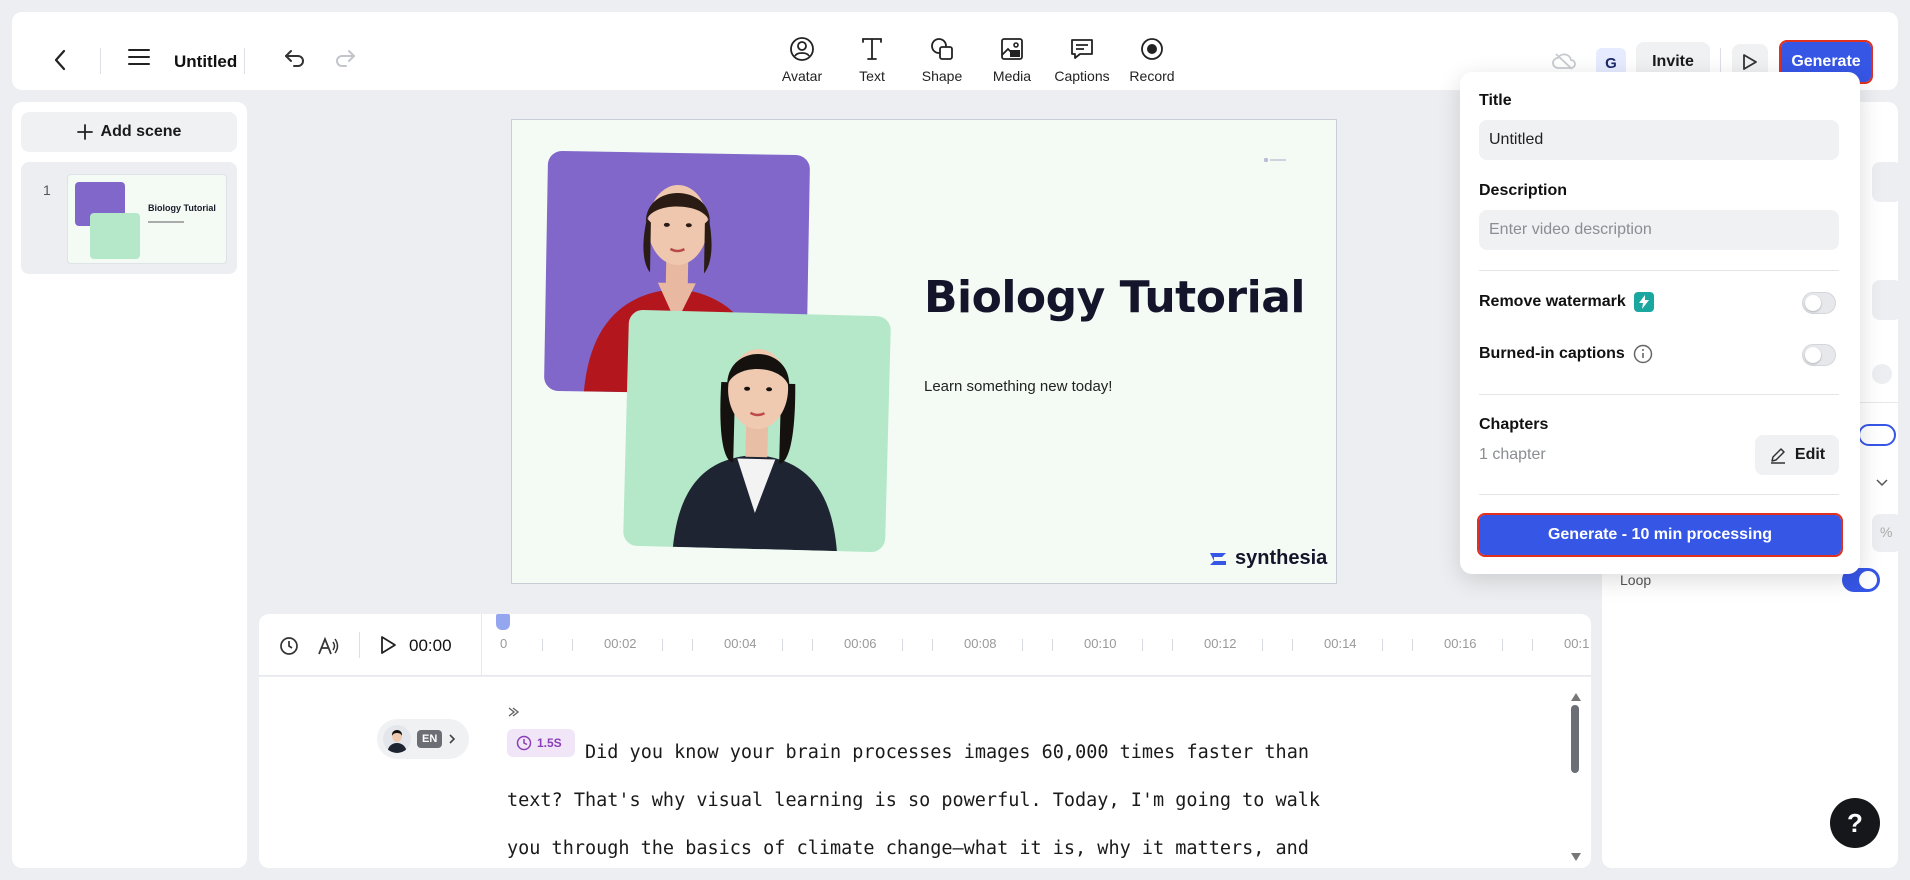  Describe the element at coordinates (1855, 823) in the screenshot. I see `help-button: ?` at that location.